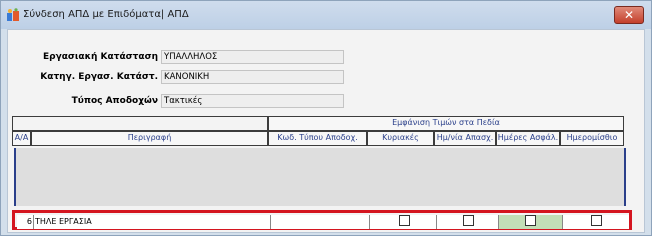  I want to click on daily-wage-checkbox, so click(596, 220).